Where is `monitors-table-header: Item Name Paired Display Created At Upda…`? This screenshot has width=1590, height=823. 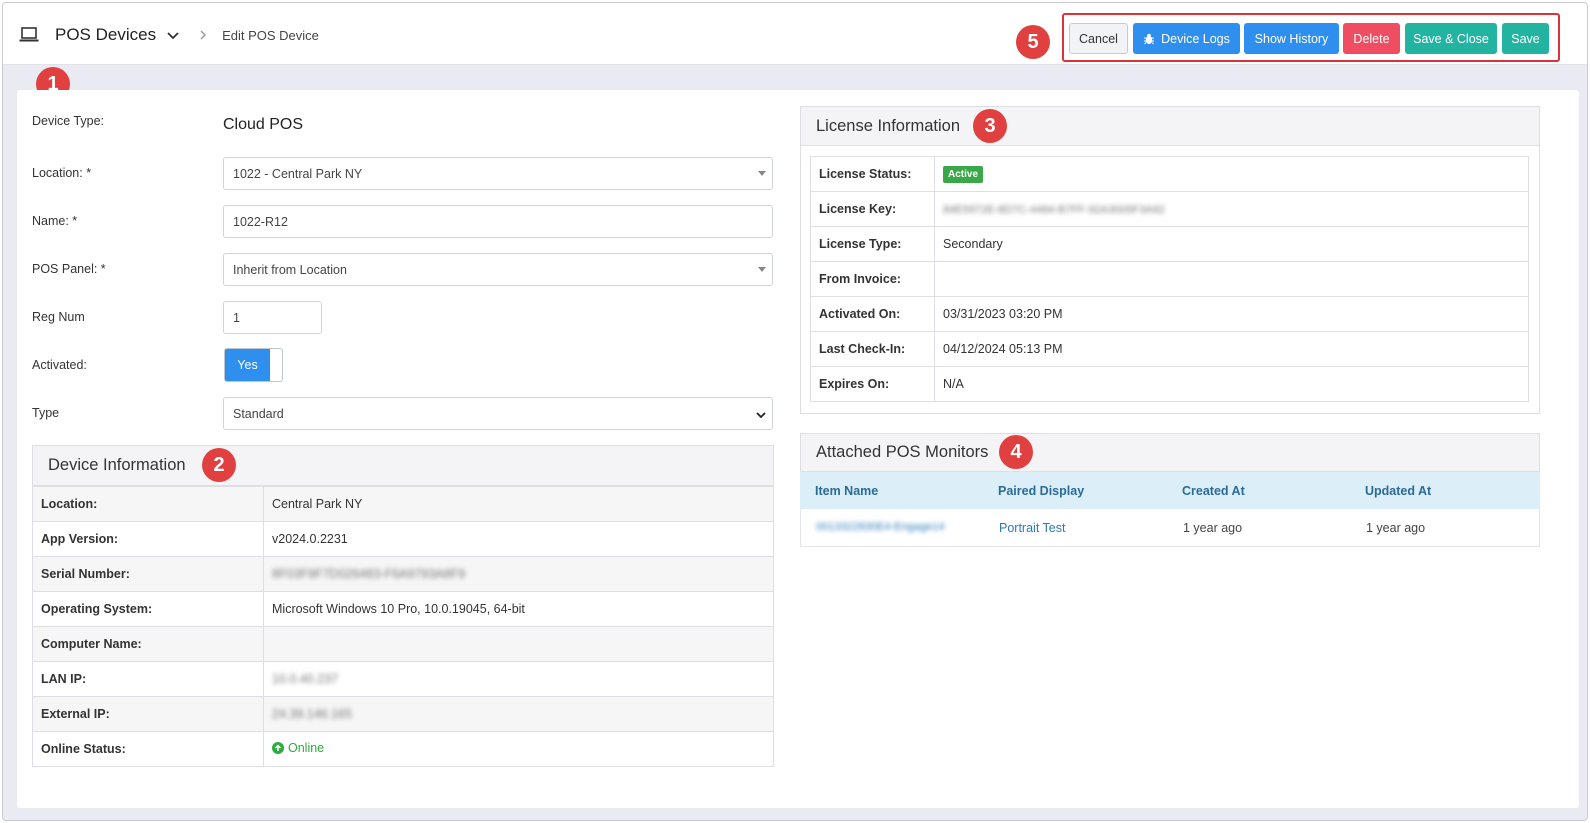
monitors-table-header: Item Name Paired Display Created At Upda… is located at coordinates (1170, 490).